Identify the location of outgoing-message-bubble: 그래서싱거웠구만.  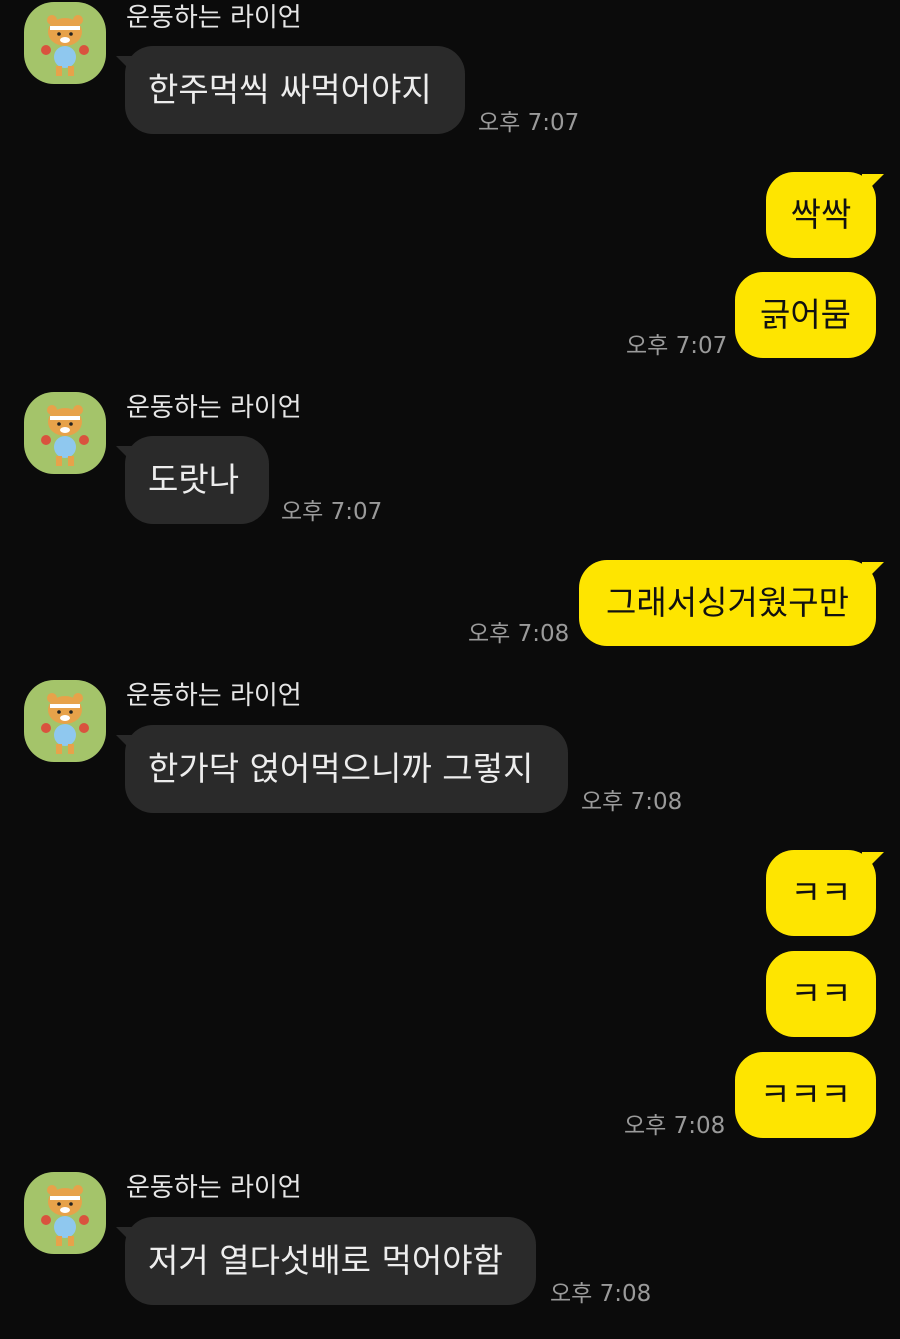
(727, 603).